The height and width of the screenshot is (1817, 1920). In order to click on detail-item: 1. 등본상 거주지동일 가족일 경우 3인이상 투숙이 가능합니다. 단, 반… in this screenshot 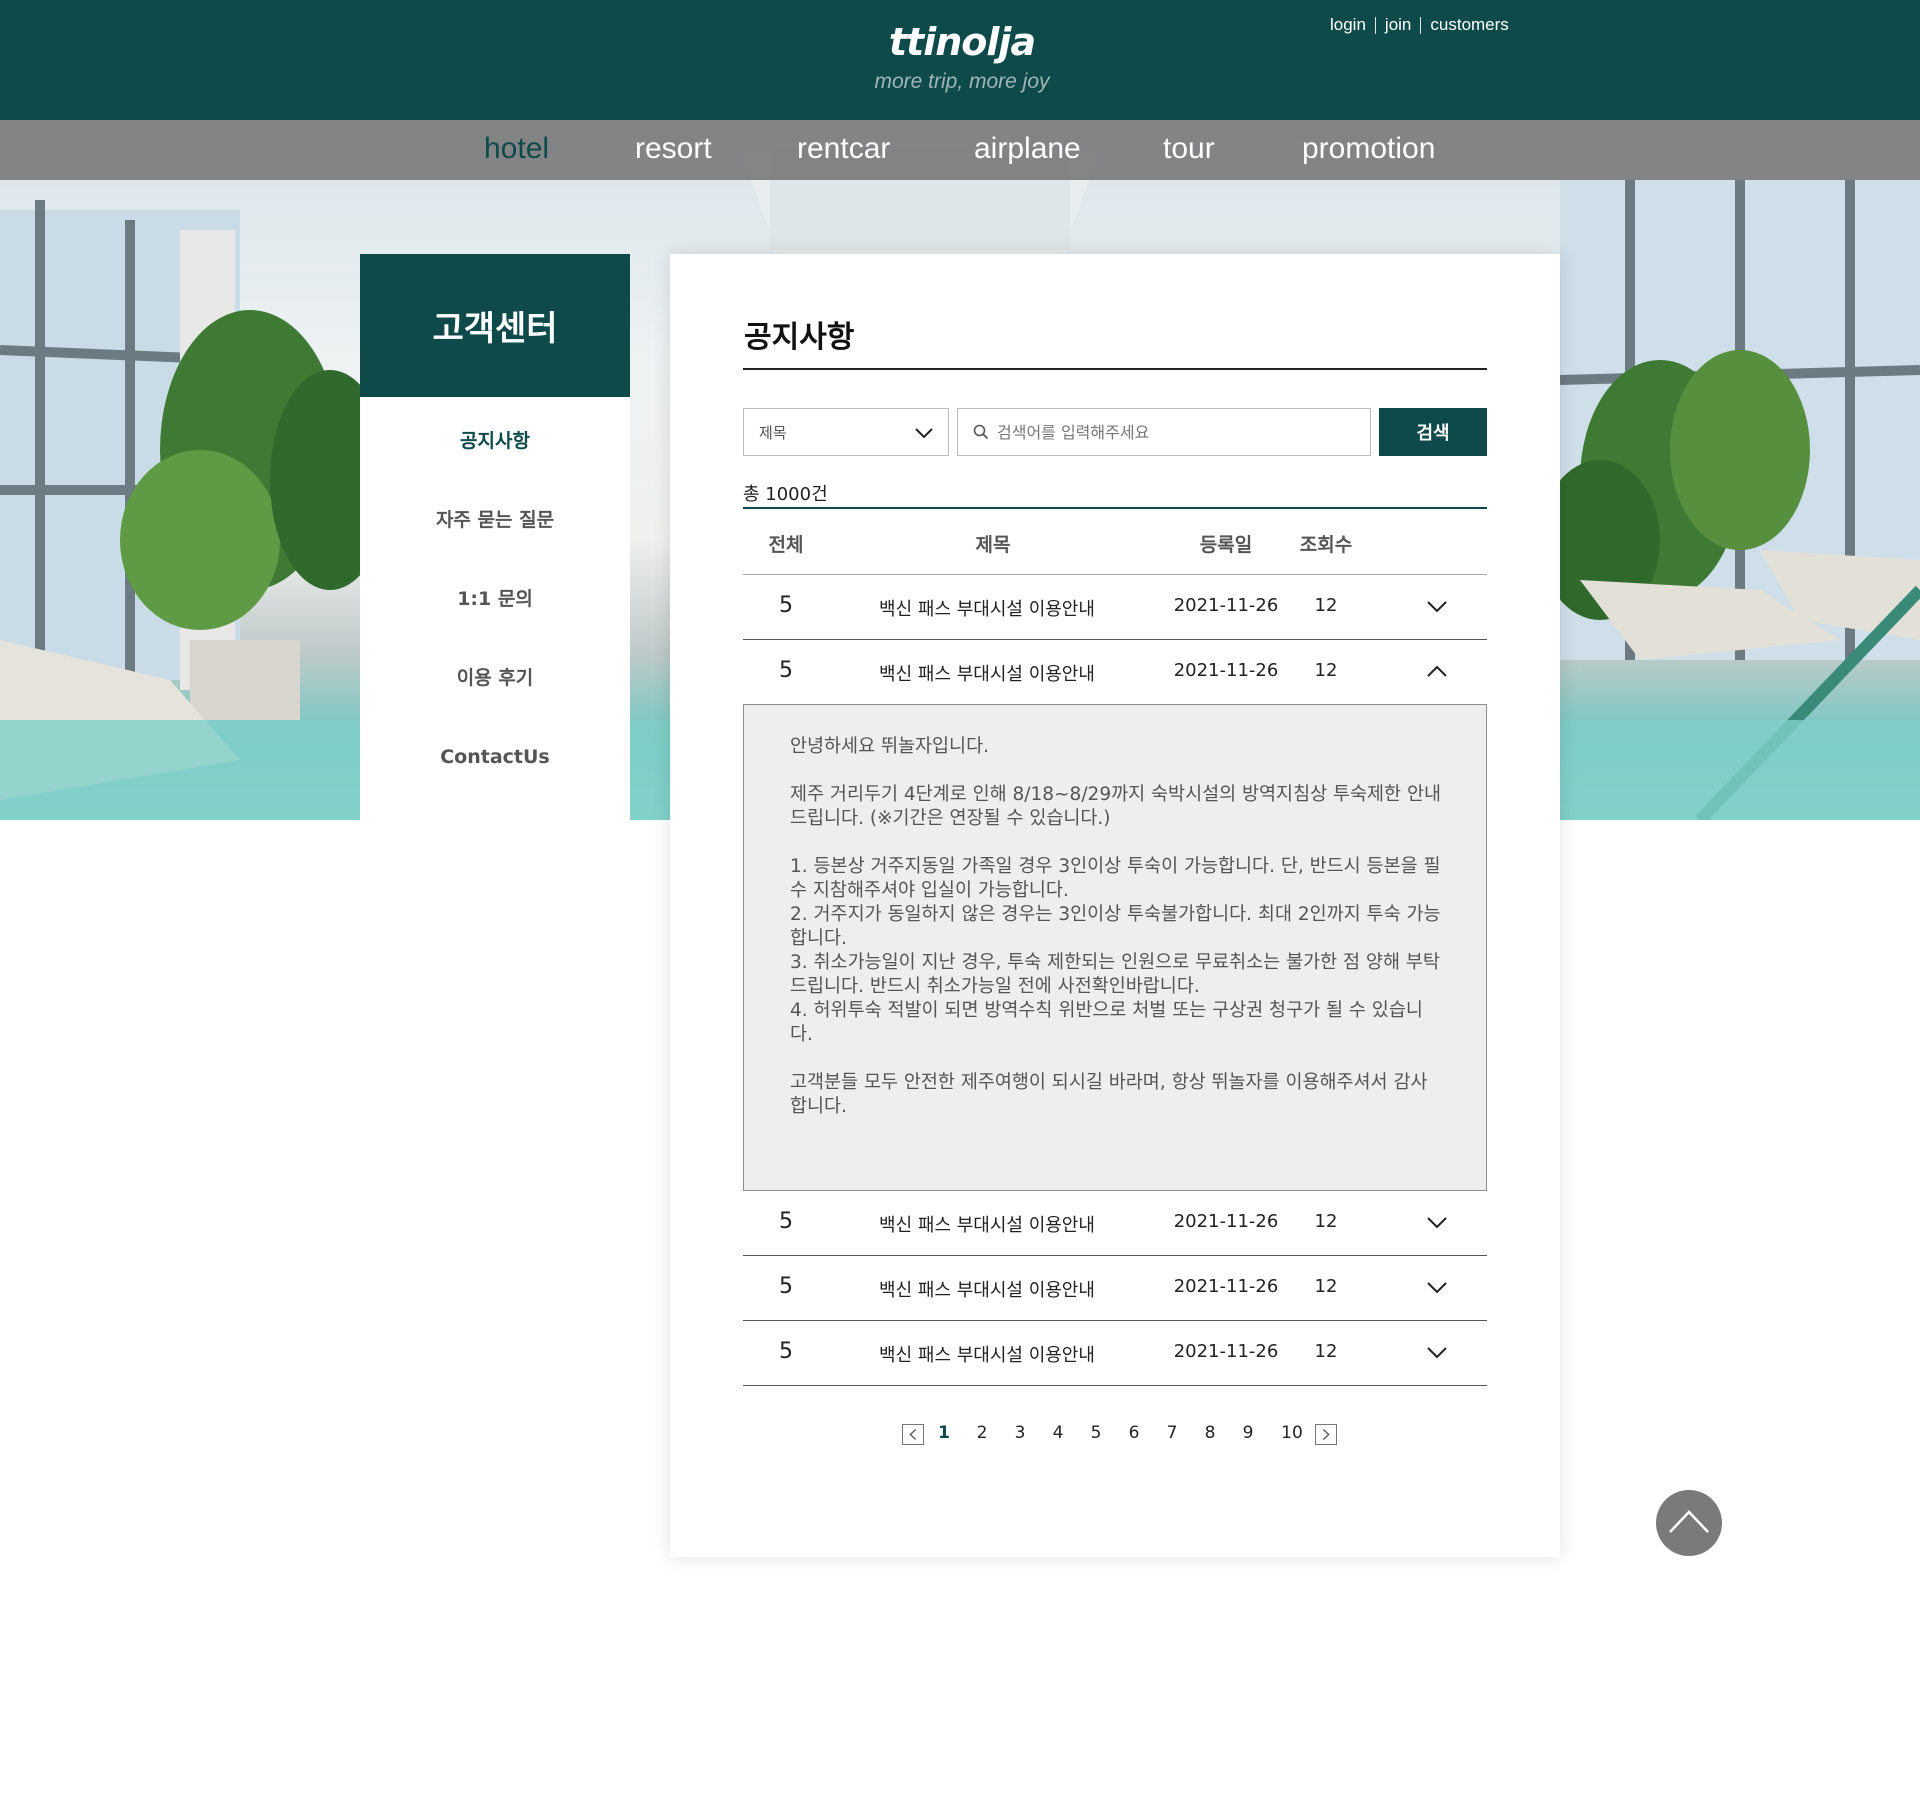, I will do `click(1115, 878)`.